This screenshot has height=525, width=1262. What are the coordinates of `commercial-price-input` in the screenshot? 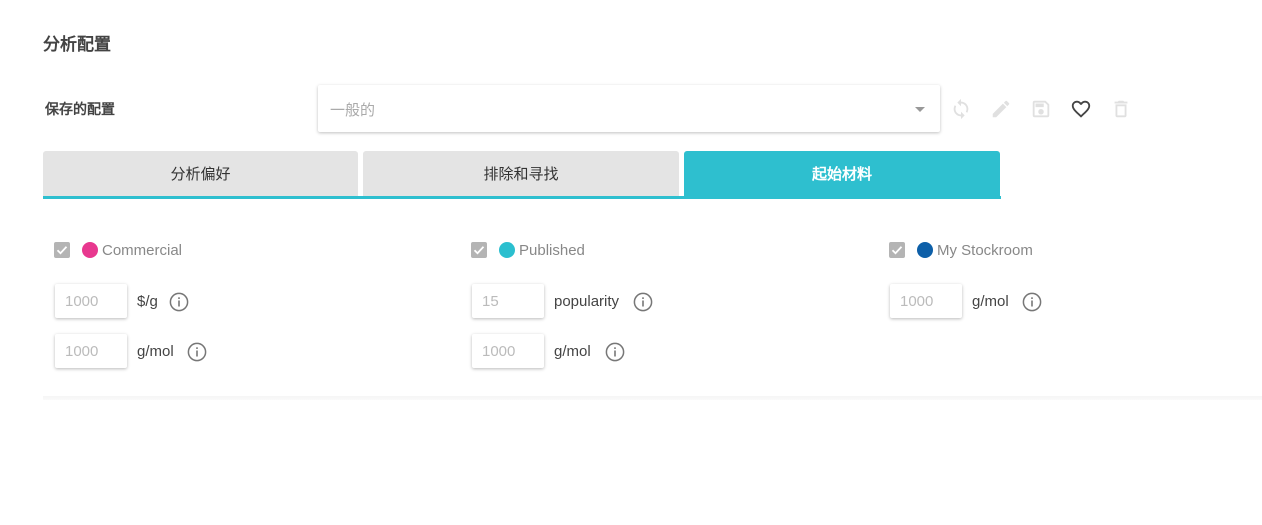 It's located at (91, 301).